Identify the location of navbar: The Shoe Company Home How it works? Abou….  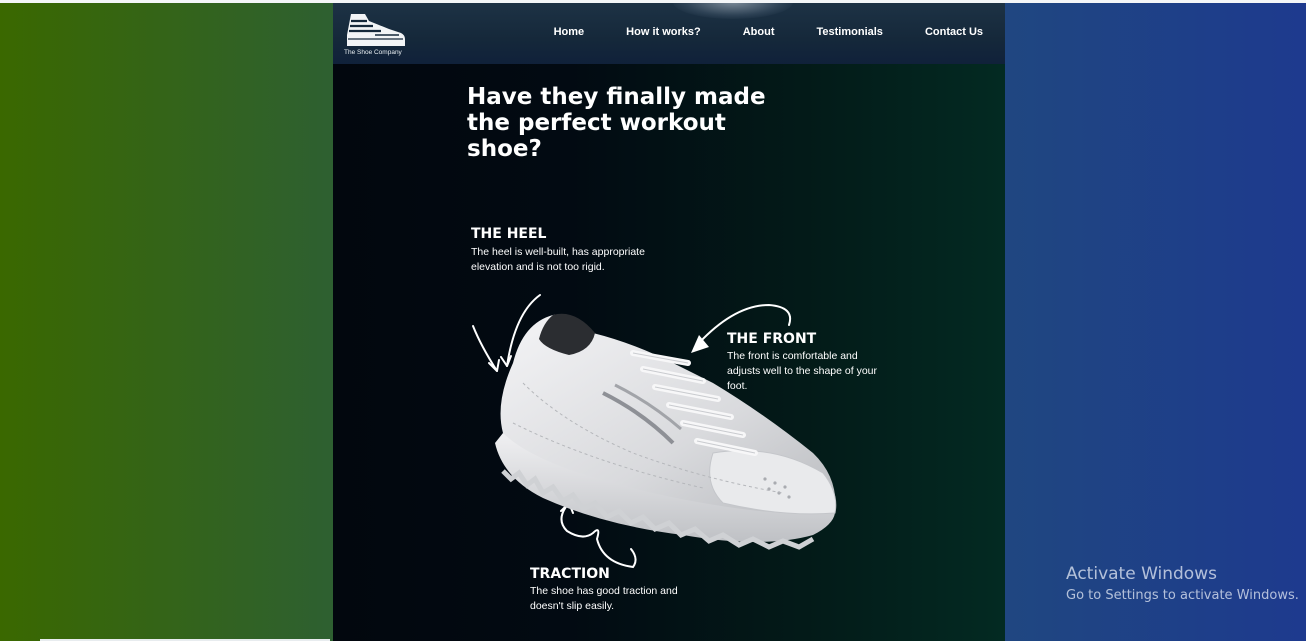
(669, 33).